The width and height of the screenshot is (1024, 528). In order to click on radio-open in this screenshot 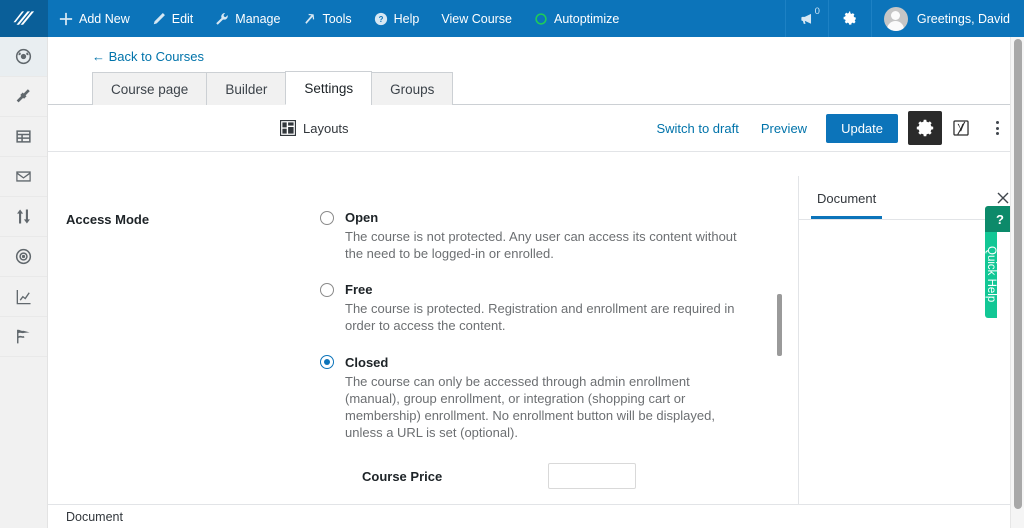, I will do `click(327, 217)`.